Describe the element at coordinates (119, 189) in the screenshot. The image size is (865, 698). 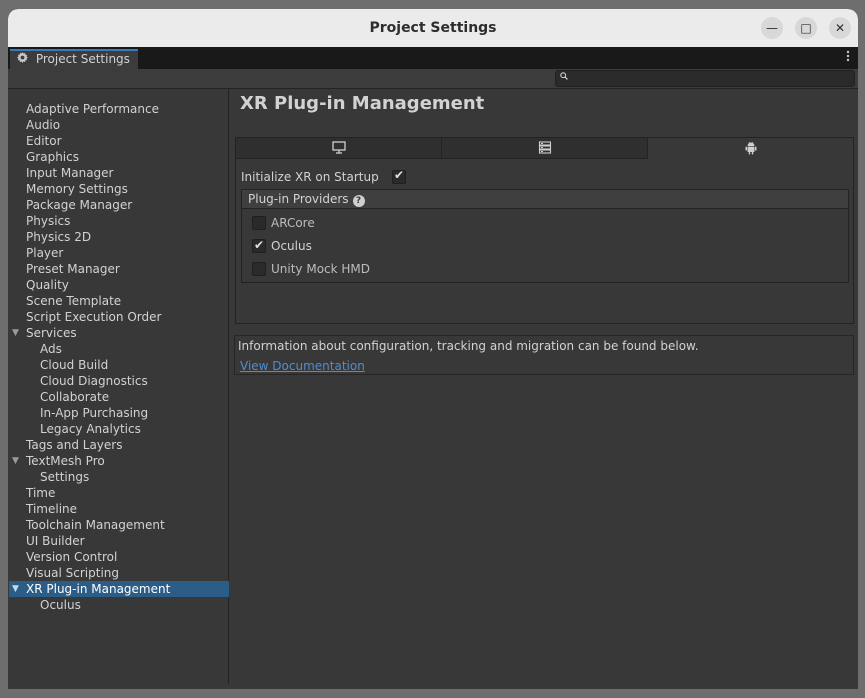
I see `sidebar-item: Memory Settings` at that location.